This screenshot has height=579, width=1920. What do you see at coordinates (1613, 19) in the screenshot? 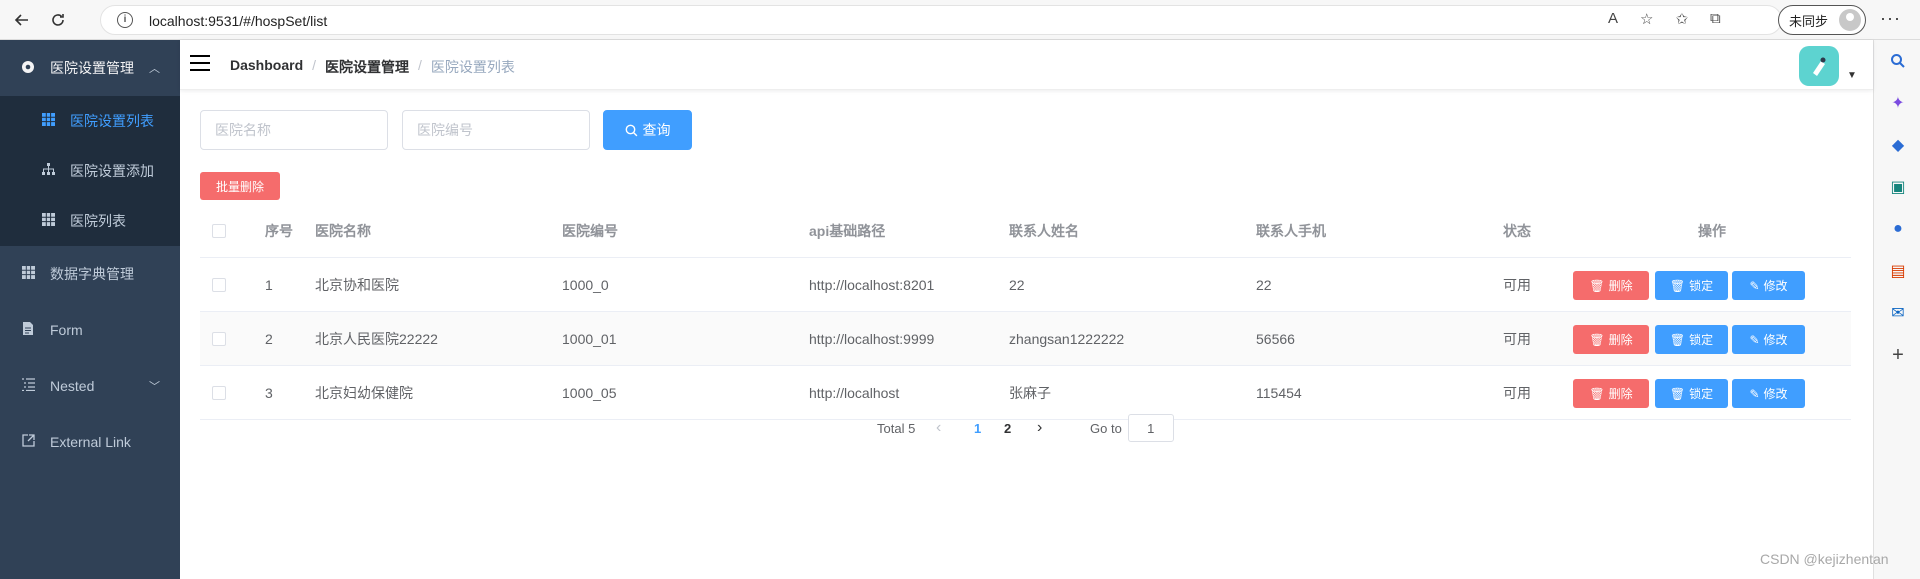
I see `read-aloud-icon: A` at bounding box center [1613, 19].